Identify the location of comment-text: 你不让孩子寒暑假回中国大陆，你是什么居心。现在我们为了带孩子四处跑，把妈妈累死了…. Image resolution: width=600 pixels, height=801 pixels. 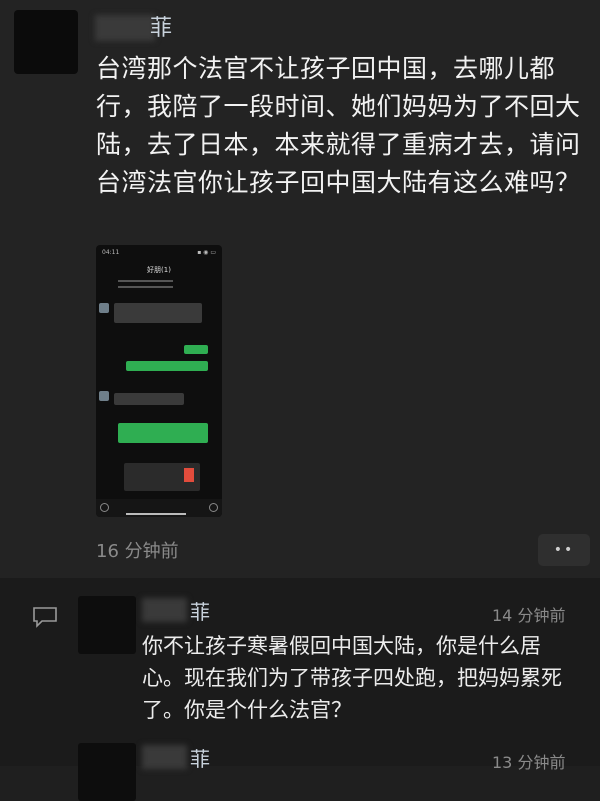
(352, 678).